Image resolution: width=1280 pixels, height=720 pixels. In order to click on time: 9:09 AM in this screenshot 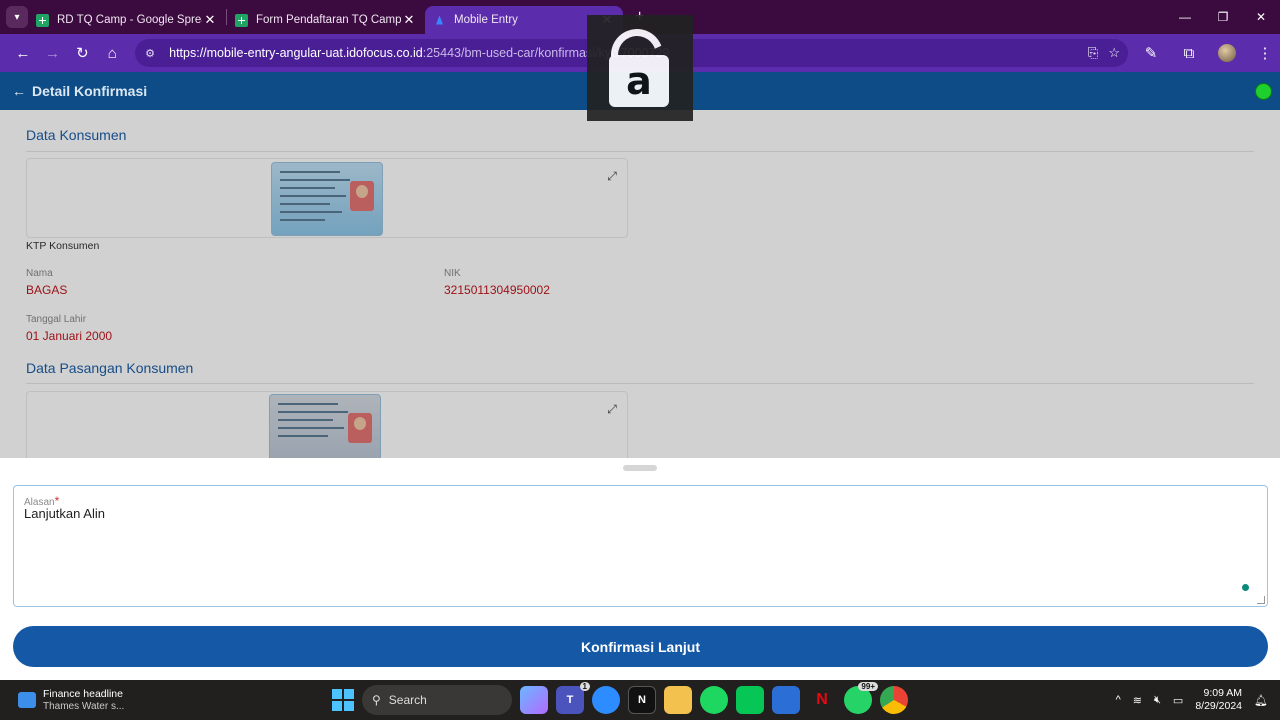, I will do `click(1223, 693)`.